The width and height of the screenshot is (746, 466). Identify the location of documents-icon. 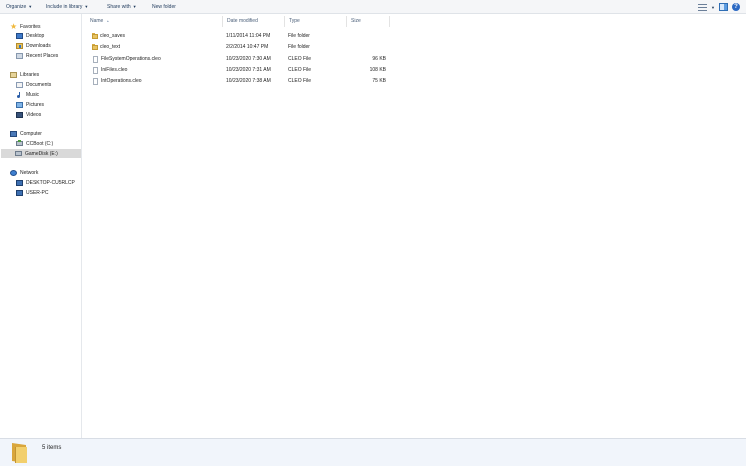
(19, 84).